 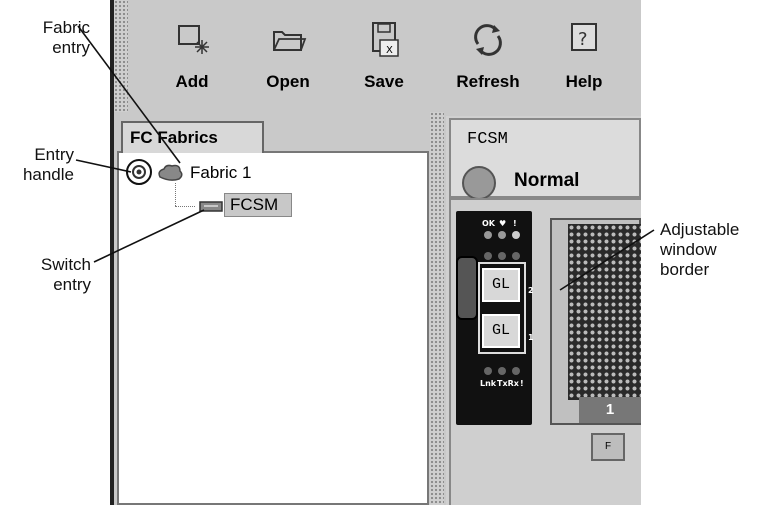 I want to click on leader-fabric-entry, so click(x=129, y=94).